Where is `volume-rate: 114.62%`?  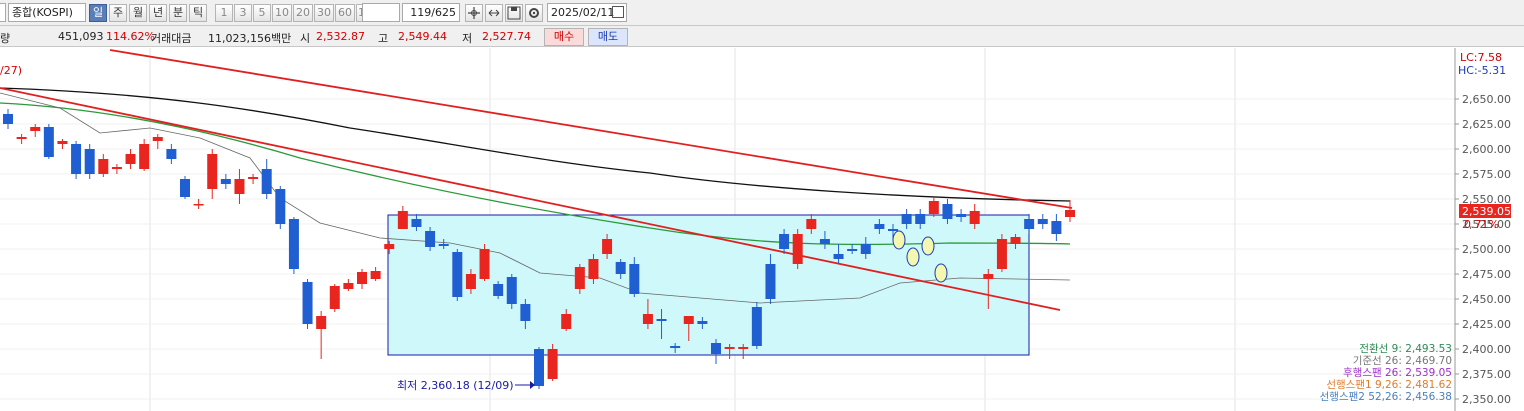 volume-rate: 114.62% is located at coordinates (130, 36).